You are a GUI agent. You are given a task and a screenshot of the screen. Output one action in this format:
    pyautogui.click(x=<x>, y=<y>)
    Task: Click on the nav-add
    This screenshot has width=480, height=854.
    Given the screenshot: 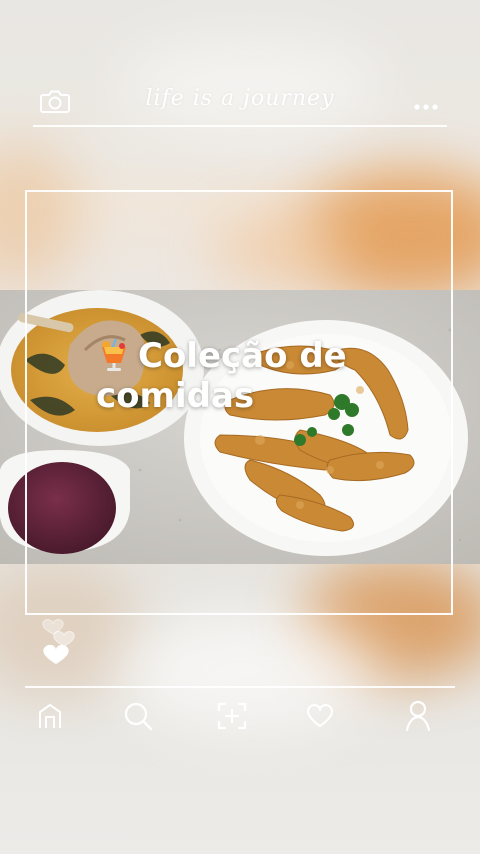 What is the action you would take?
    pyautogui.click(x=232, y=718)
    